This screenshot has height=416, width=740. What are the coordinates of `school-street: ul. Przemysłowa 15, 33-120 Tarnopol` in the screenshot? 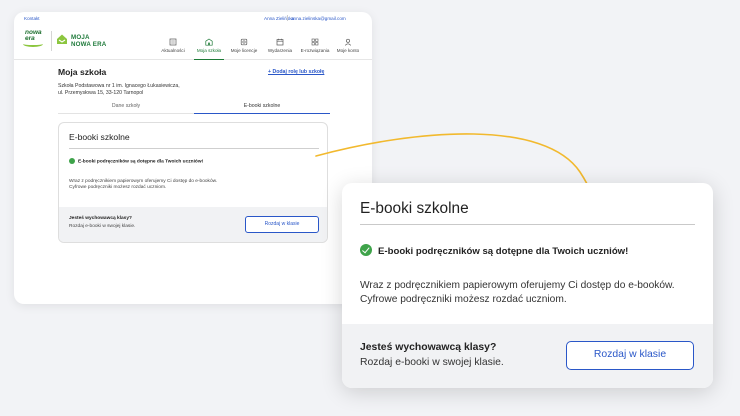 It's located at (101, 93).